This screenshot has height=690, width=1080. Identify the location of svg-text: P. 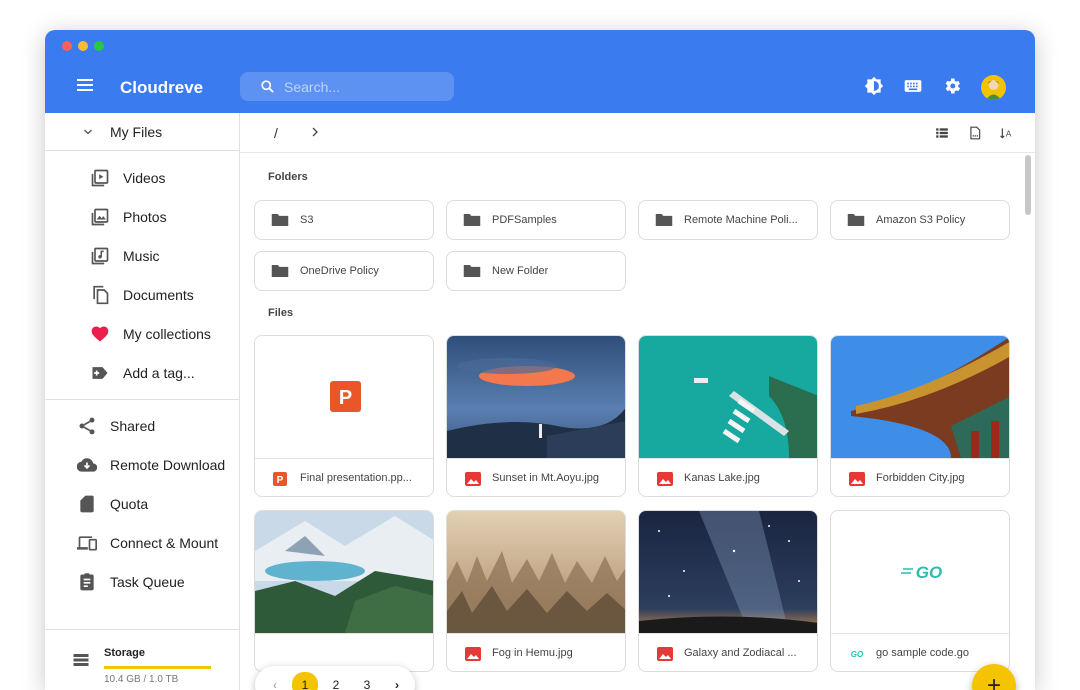
(345, 398).